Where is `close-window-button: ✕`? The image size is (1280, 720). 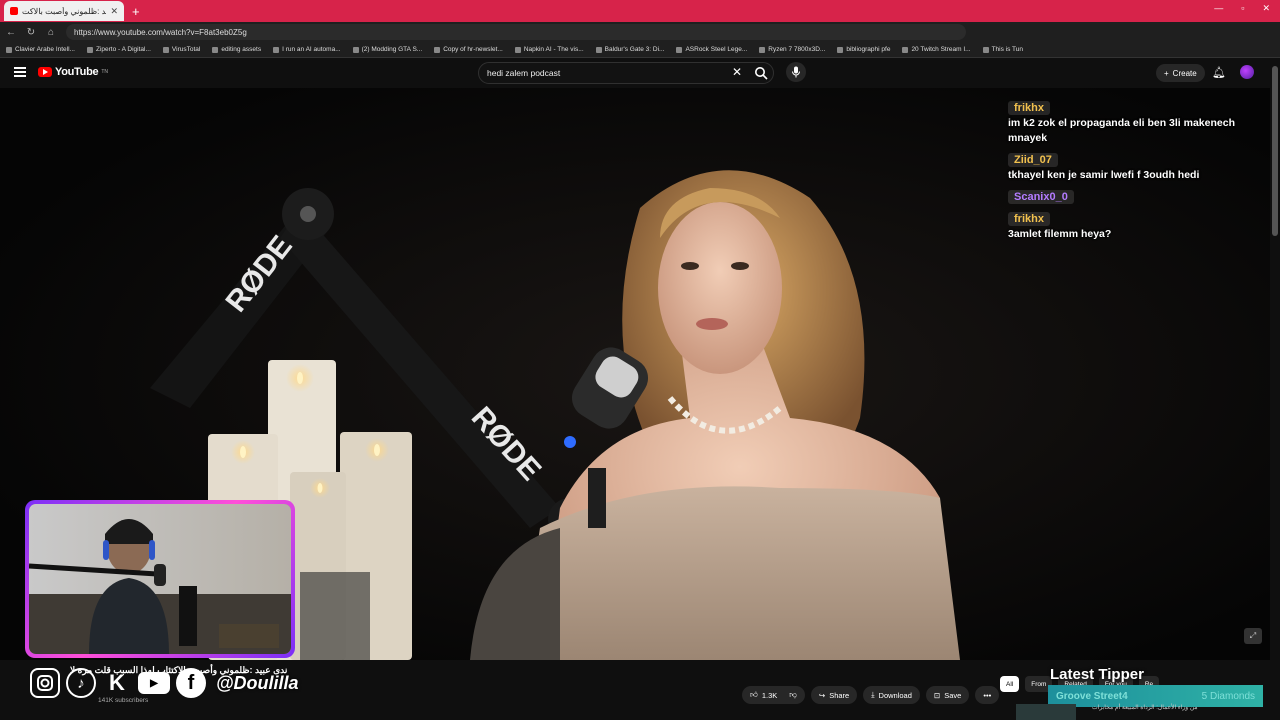
close-window-button: ✕ is located at coordinates (1266, 8).